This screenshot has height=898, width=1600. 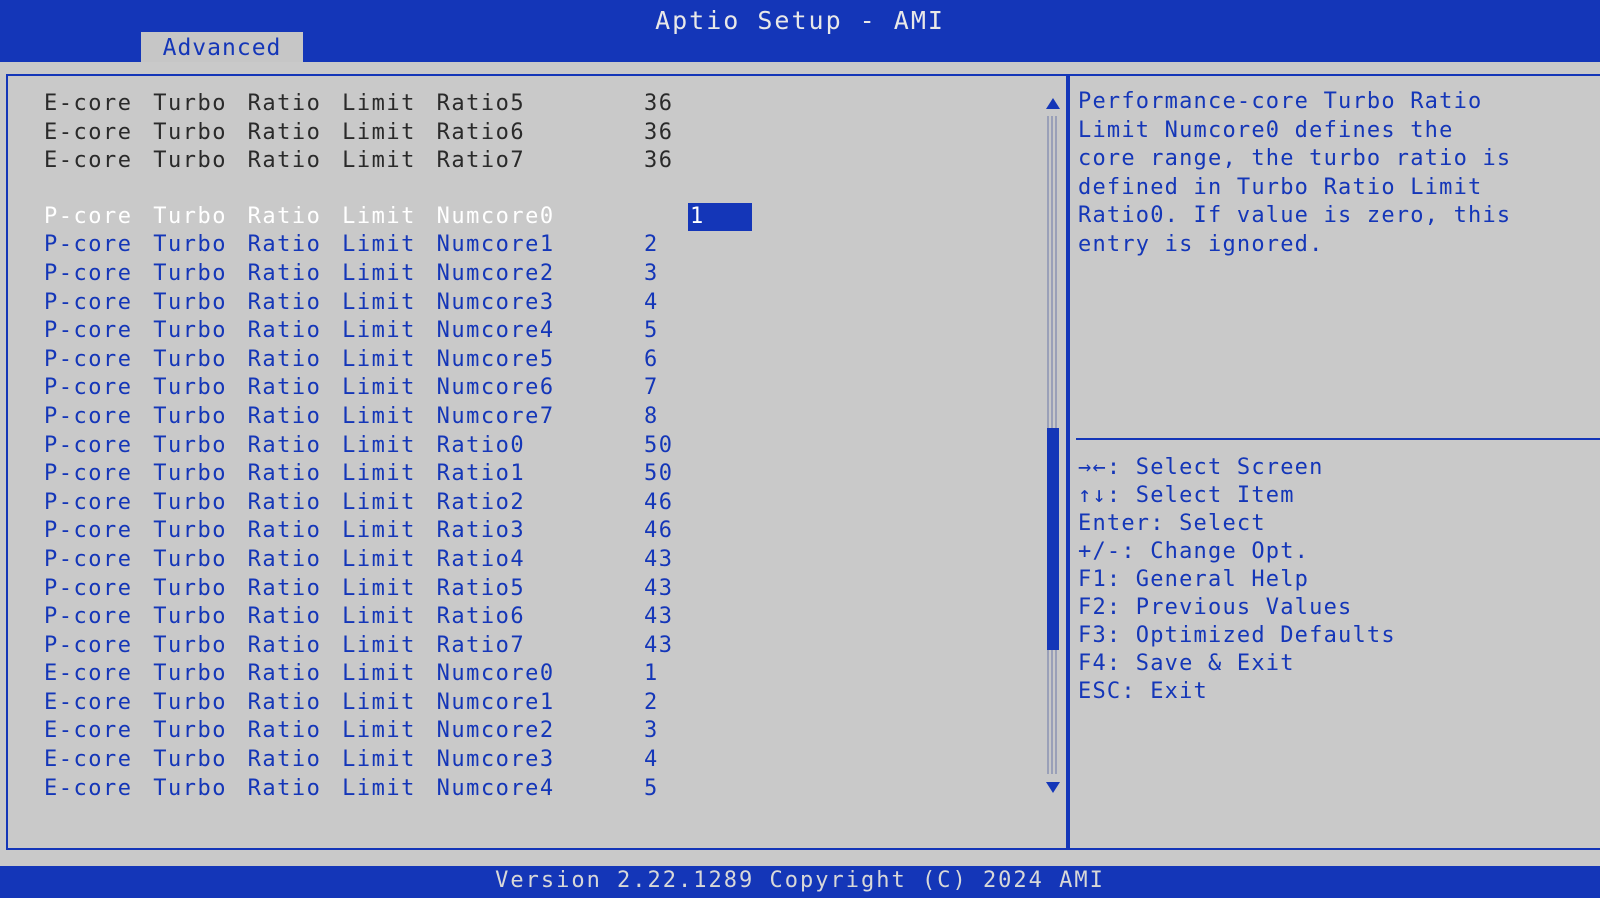 I want to click on key-hint: +/-: Change Opt., so click(x=1194, y=551).